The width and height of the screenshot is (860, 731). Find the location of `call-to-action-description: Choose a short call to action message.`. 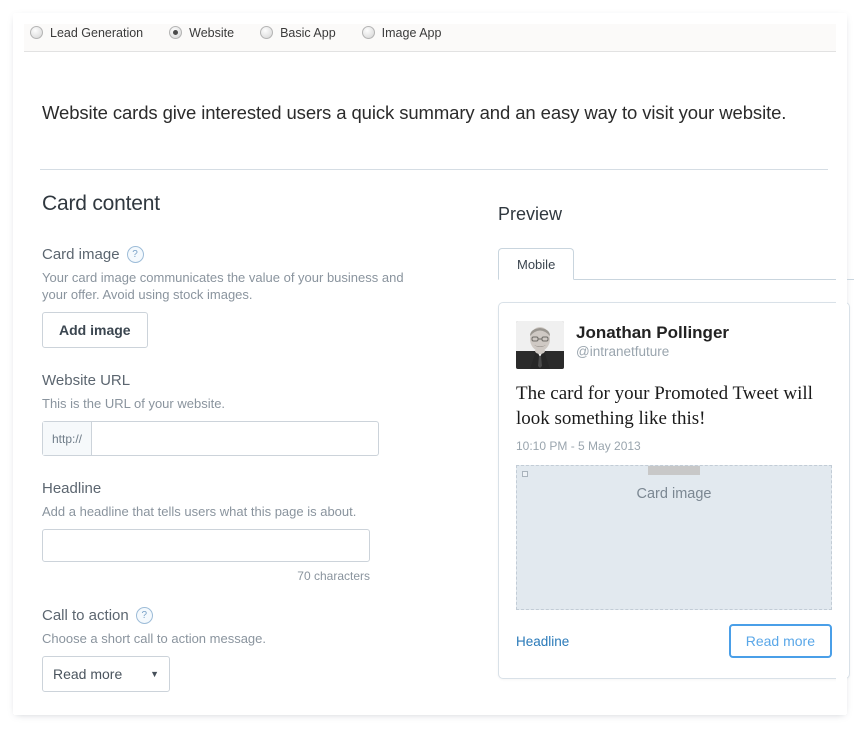

call-to-action-description: Choose a short call to action message. is located at coordinates (154, 638).